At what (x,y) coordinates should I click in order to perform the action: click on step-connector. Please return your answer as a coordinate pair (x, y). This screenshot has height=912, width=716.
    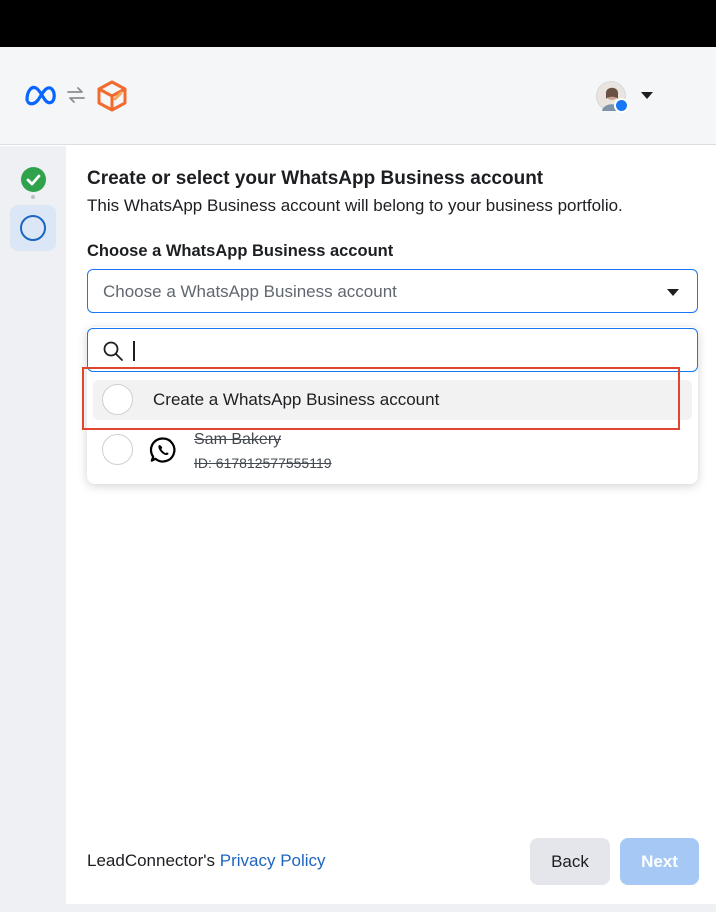
    Looking at the image, I should click on (33, 200).